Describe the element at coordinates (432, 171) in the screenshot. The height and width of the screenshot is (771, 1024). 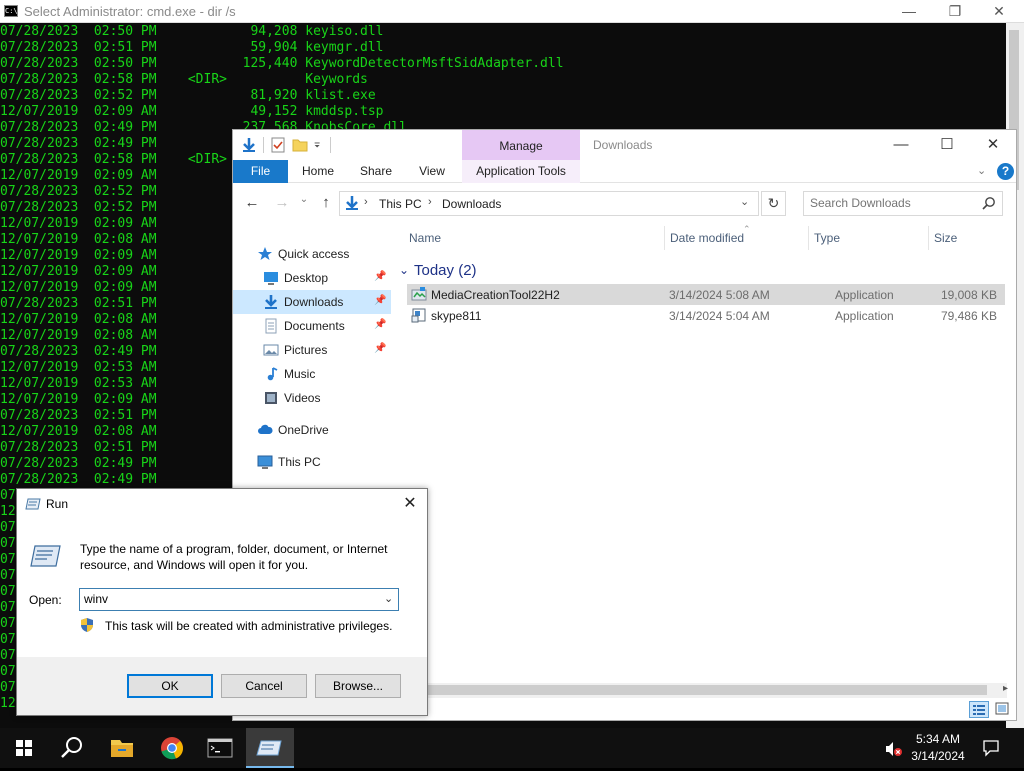
I see `tab-view: View` at that location.